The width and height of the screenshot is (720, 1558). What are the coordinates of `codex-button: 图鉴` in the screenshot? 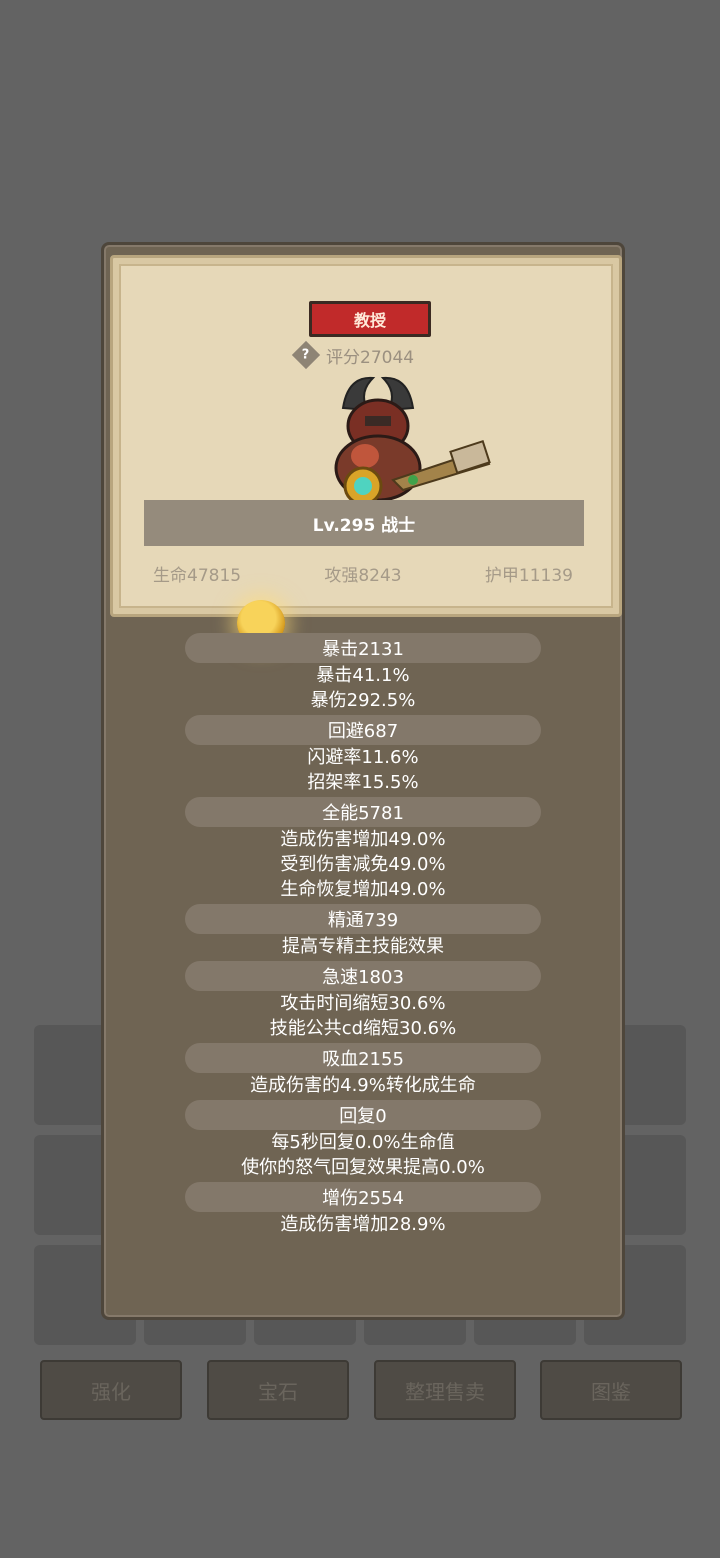 It's located at (611, 1390).